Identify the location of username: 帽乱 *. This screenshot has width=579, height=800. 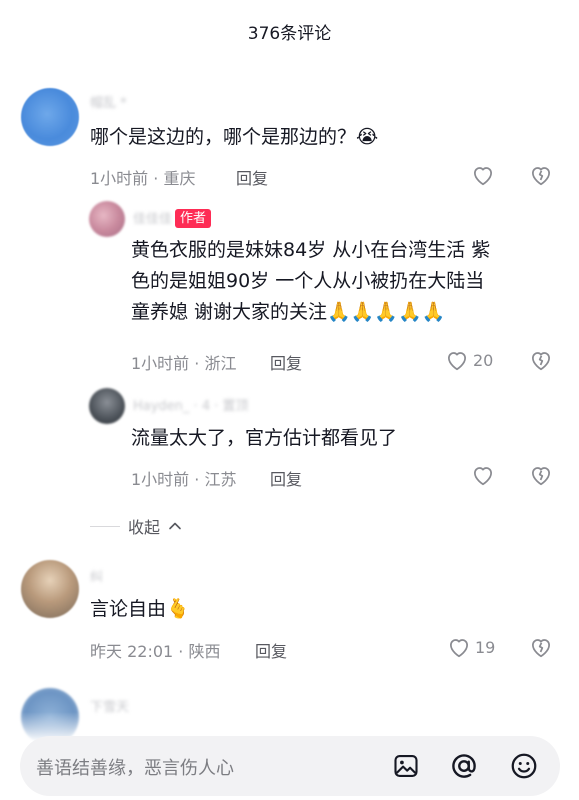
(108, 101).